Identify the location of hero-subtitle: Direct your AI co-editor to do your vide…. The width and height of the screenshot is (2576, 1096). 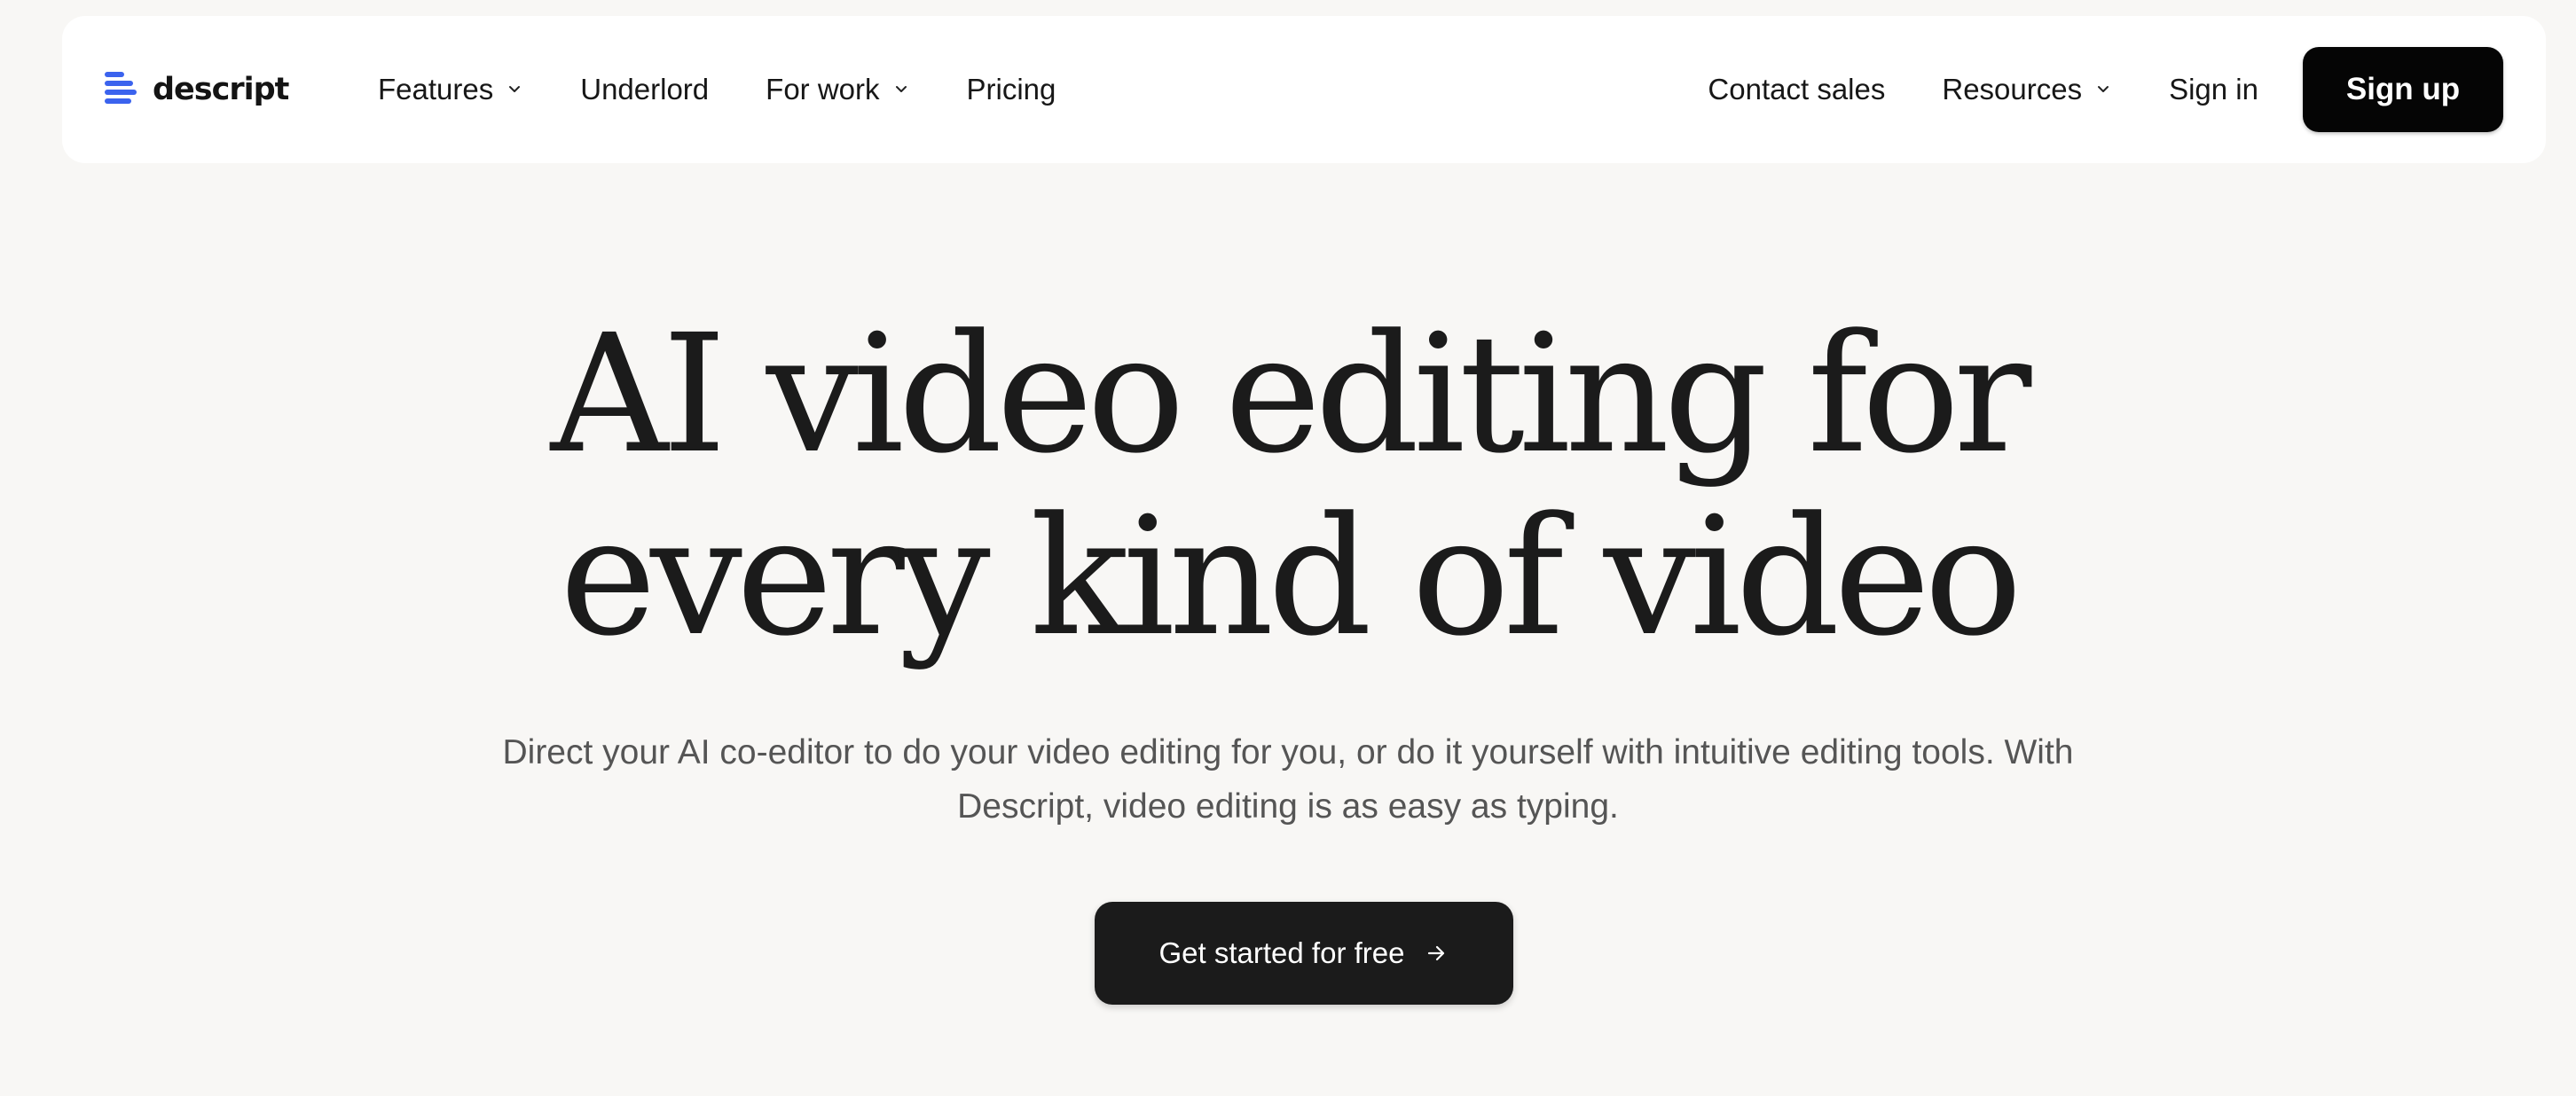
(1288, 779).